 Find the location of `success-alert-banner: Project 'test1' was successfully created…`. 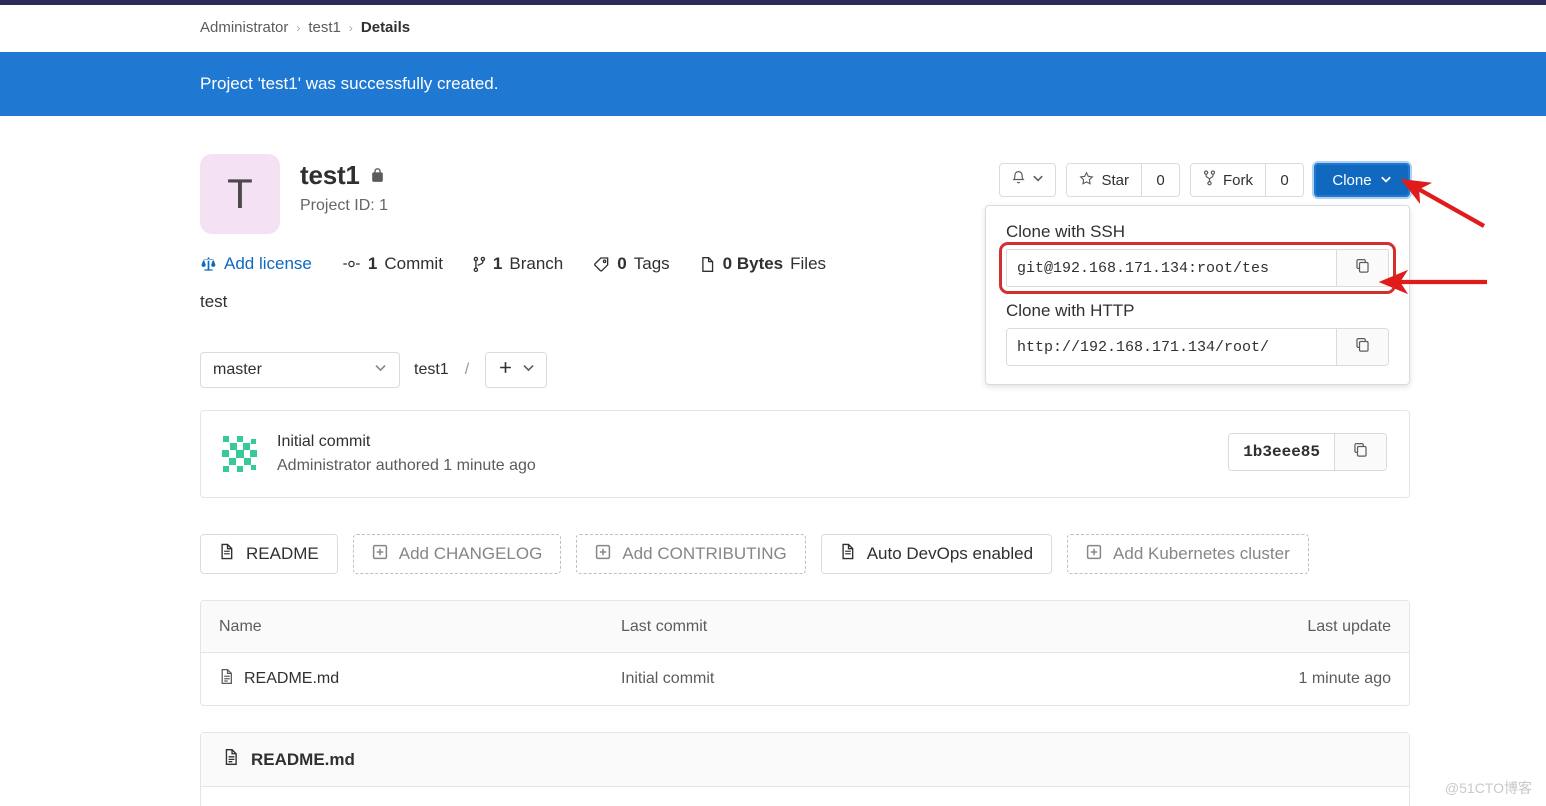

success-alert-banner: Project 'test1' was successfully created… is located at coordinates (773, 84).